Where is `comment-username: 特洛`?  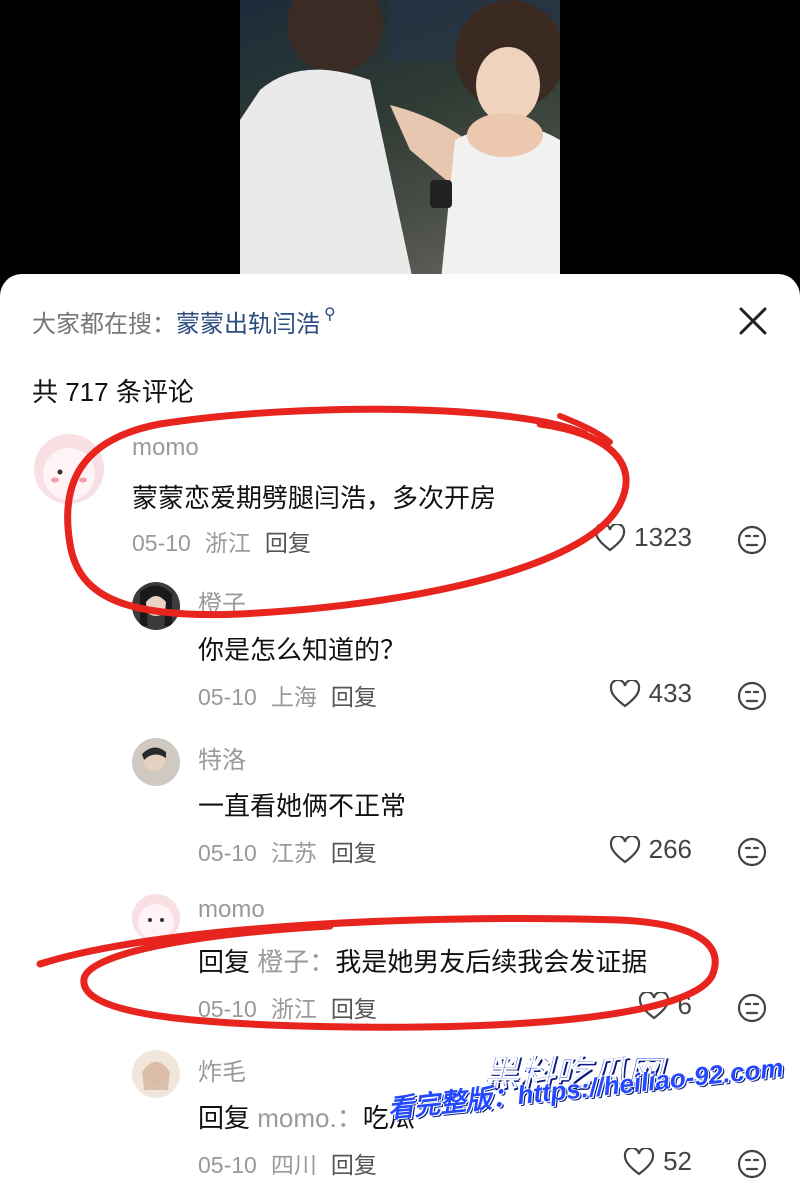
comment-username: 特洛 is located at coordinates (222, 757).